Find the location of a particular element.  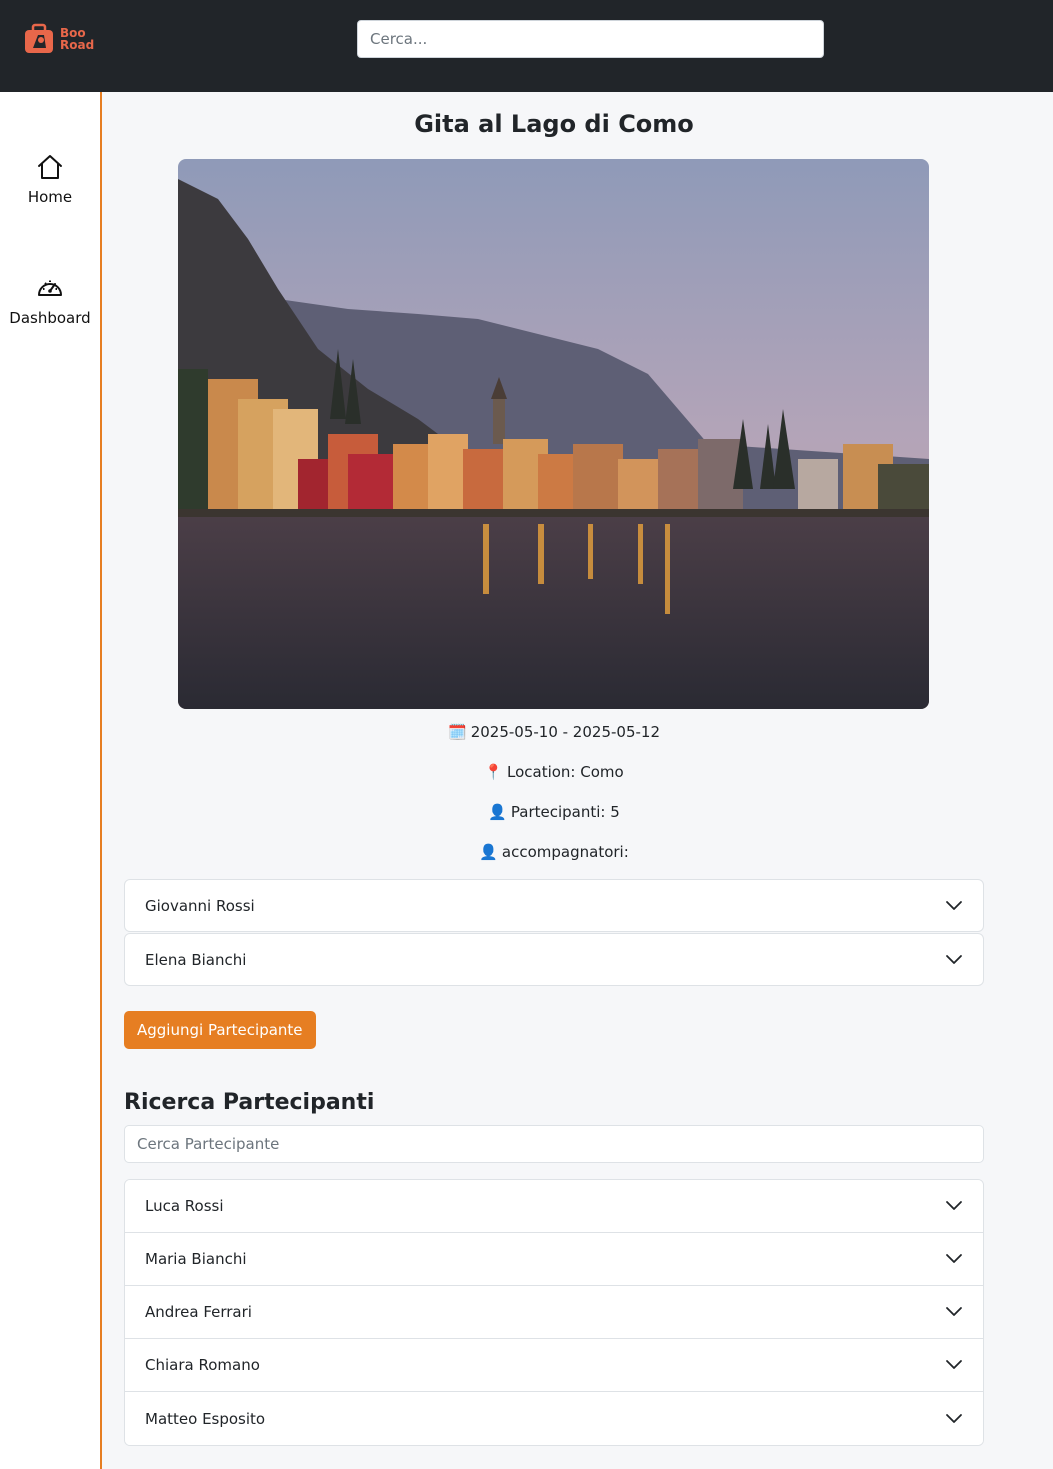

sidebar-item-label: Home is located at coordinates (50, 197).